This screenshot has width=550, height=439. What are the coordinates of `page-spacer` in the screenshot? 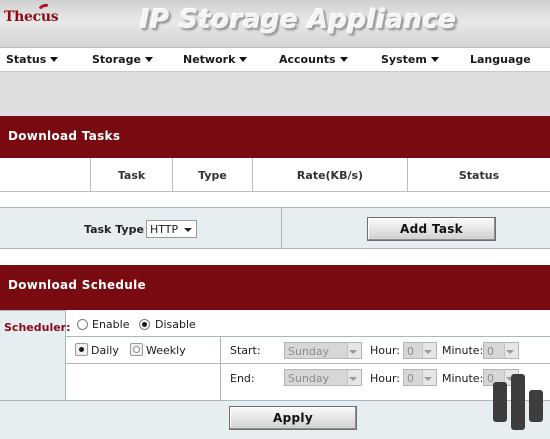 It's located at (275, 94).